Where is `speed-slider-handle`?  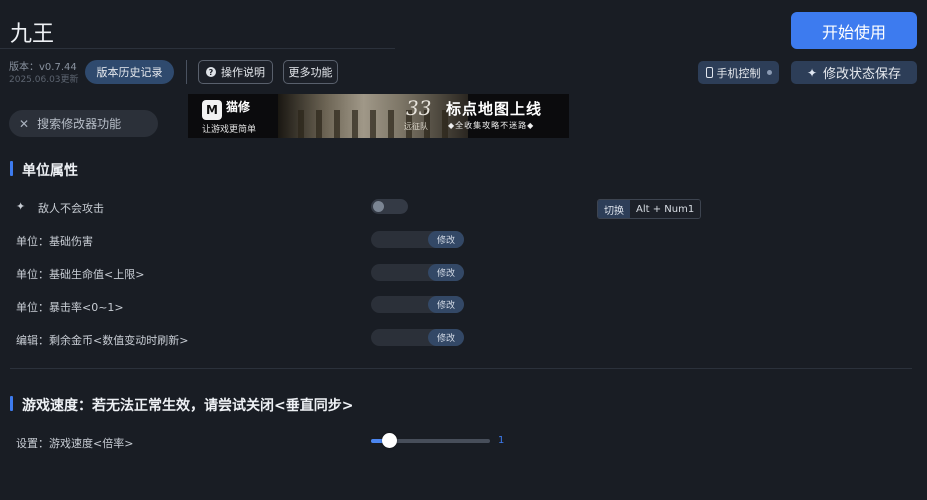 speed-slider-handle is located at coordinates (389, 440).